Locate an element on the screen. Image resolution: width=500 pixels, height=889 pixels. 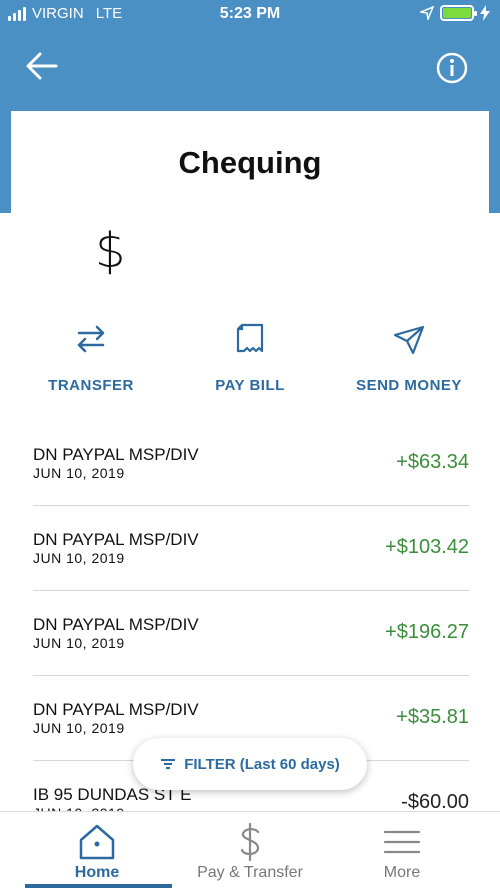
transaction-amount: +$63.34 is located at coordinates (432, 462).